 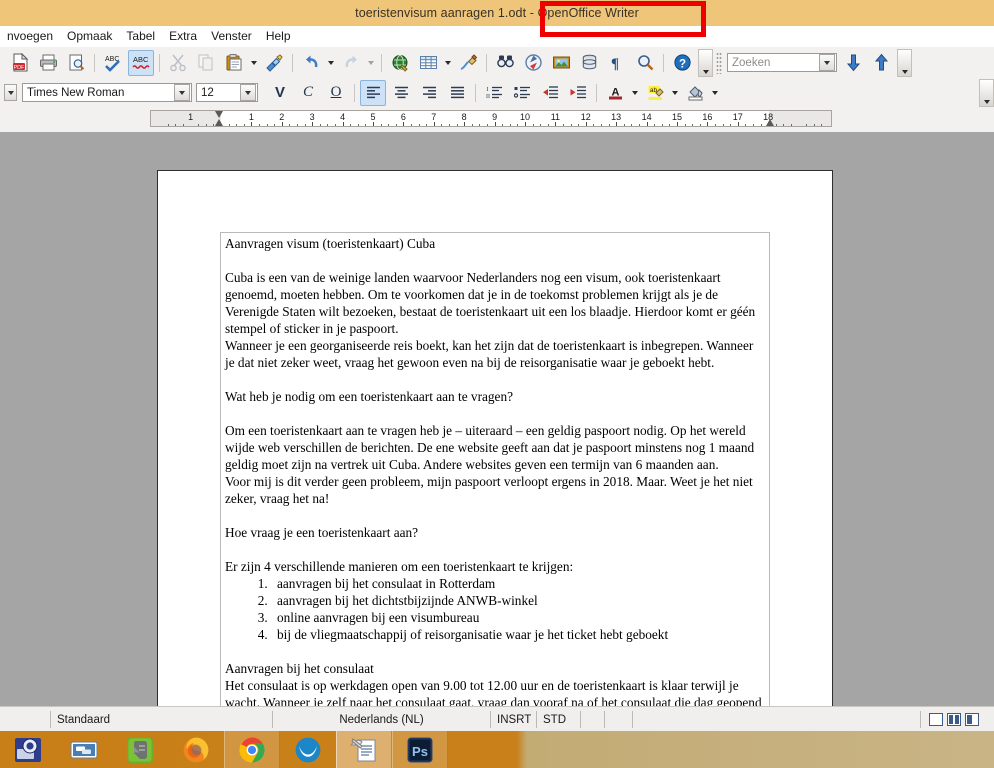 What do you see at coordinates (161, 719) in the screenshot?
I see `status-page-style: Standaard` at bounding box center [161, 719].